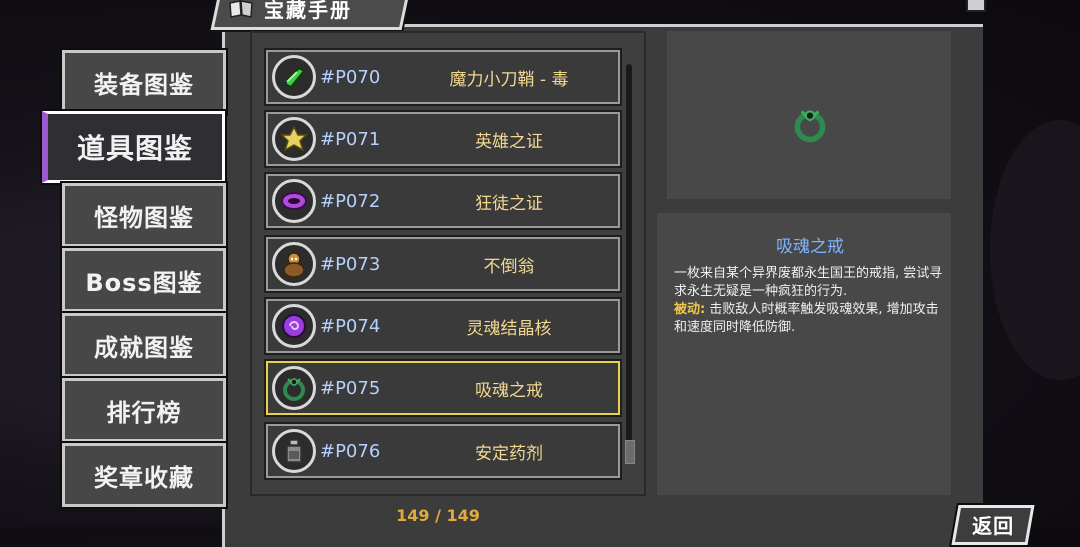  I want to click on soul-crystal-icon, so click(294, 326).